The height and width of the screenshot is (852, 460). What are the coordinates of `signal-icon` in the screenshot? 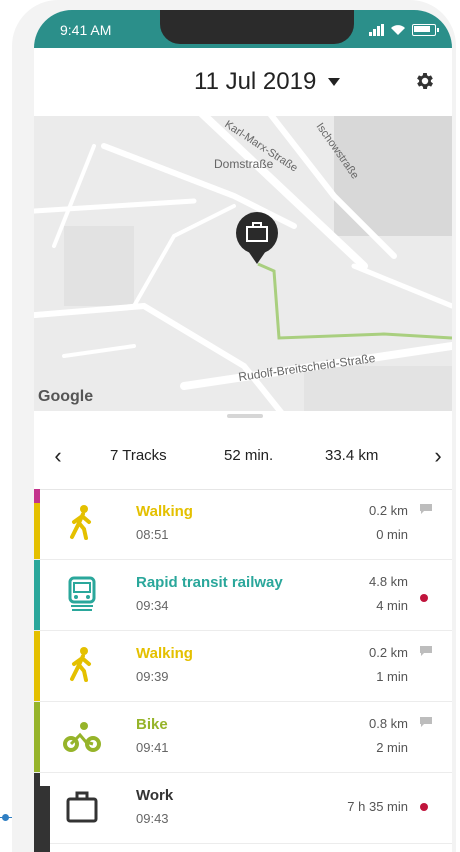 It's located at (376, 30).